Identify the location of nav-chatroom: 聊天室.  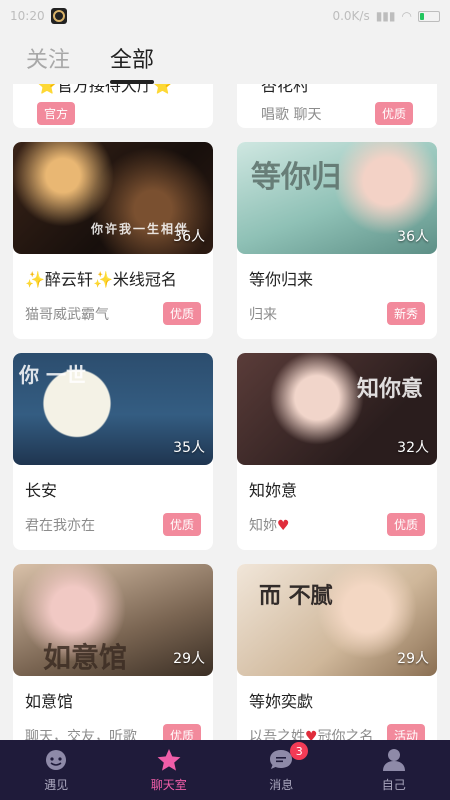
(169, 770).